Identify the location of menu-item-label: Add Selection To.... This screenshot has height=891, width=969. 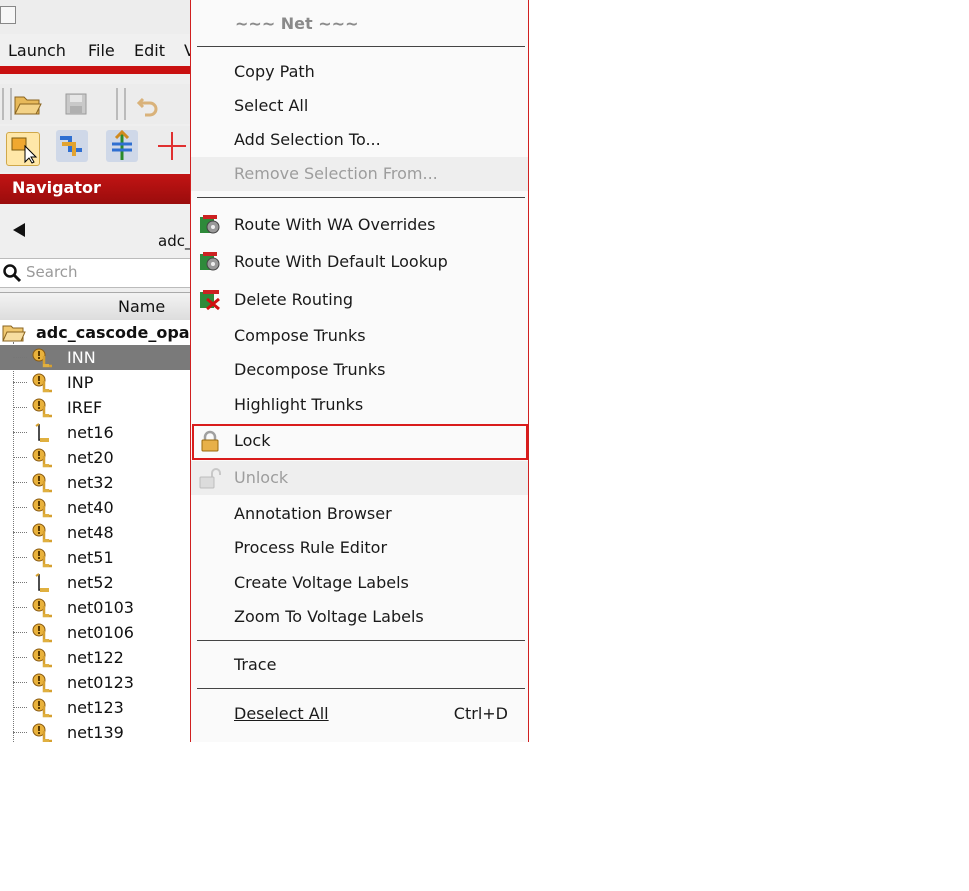
(307, 139).